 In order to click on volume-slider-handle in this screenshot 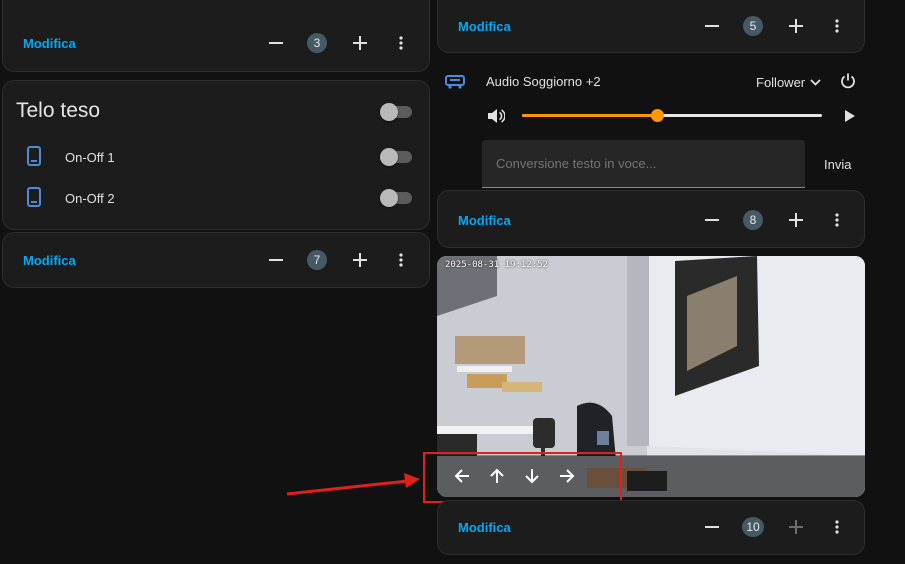, I will do `click(657, 115)`.